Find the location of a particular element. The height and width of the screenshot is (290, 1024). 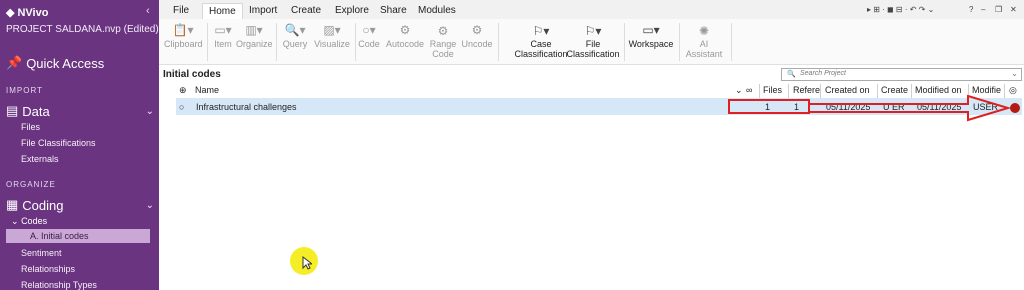

tab-explore: Explore is located at coordinates (352, 10).